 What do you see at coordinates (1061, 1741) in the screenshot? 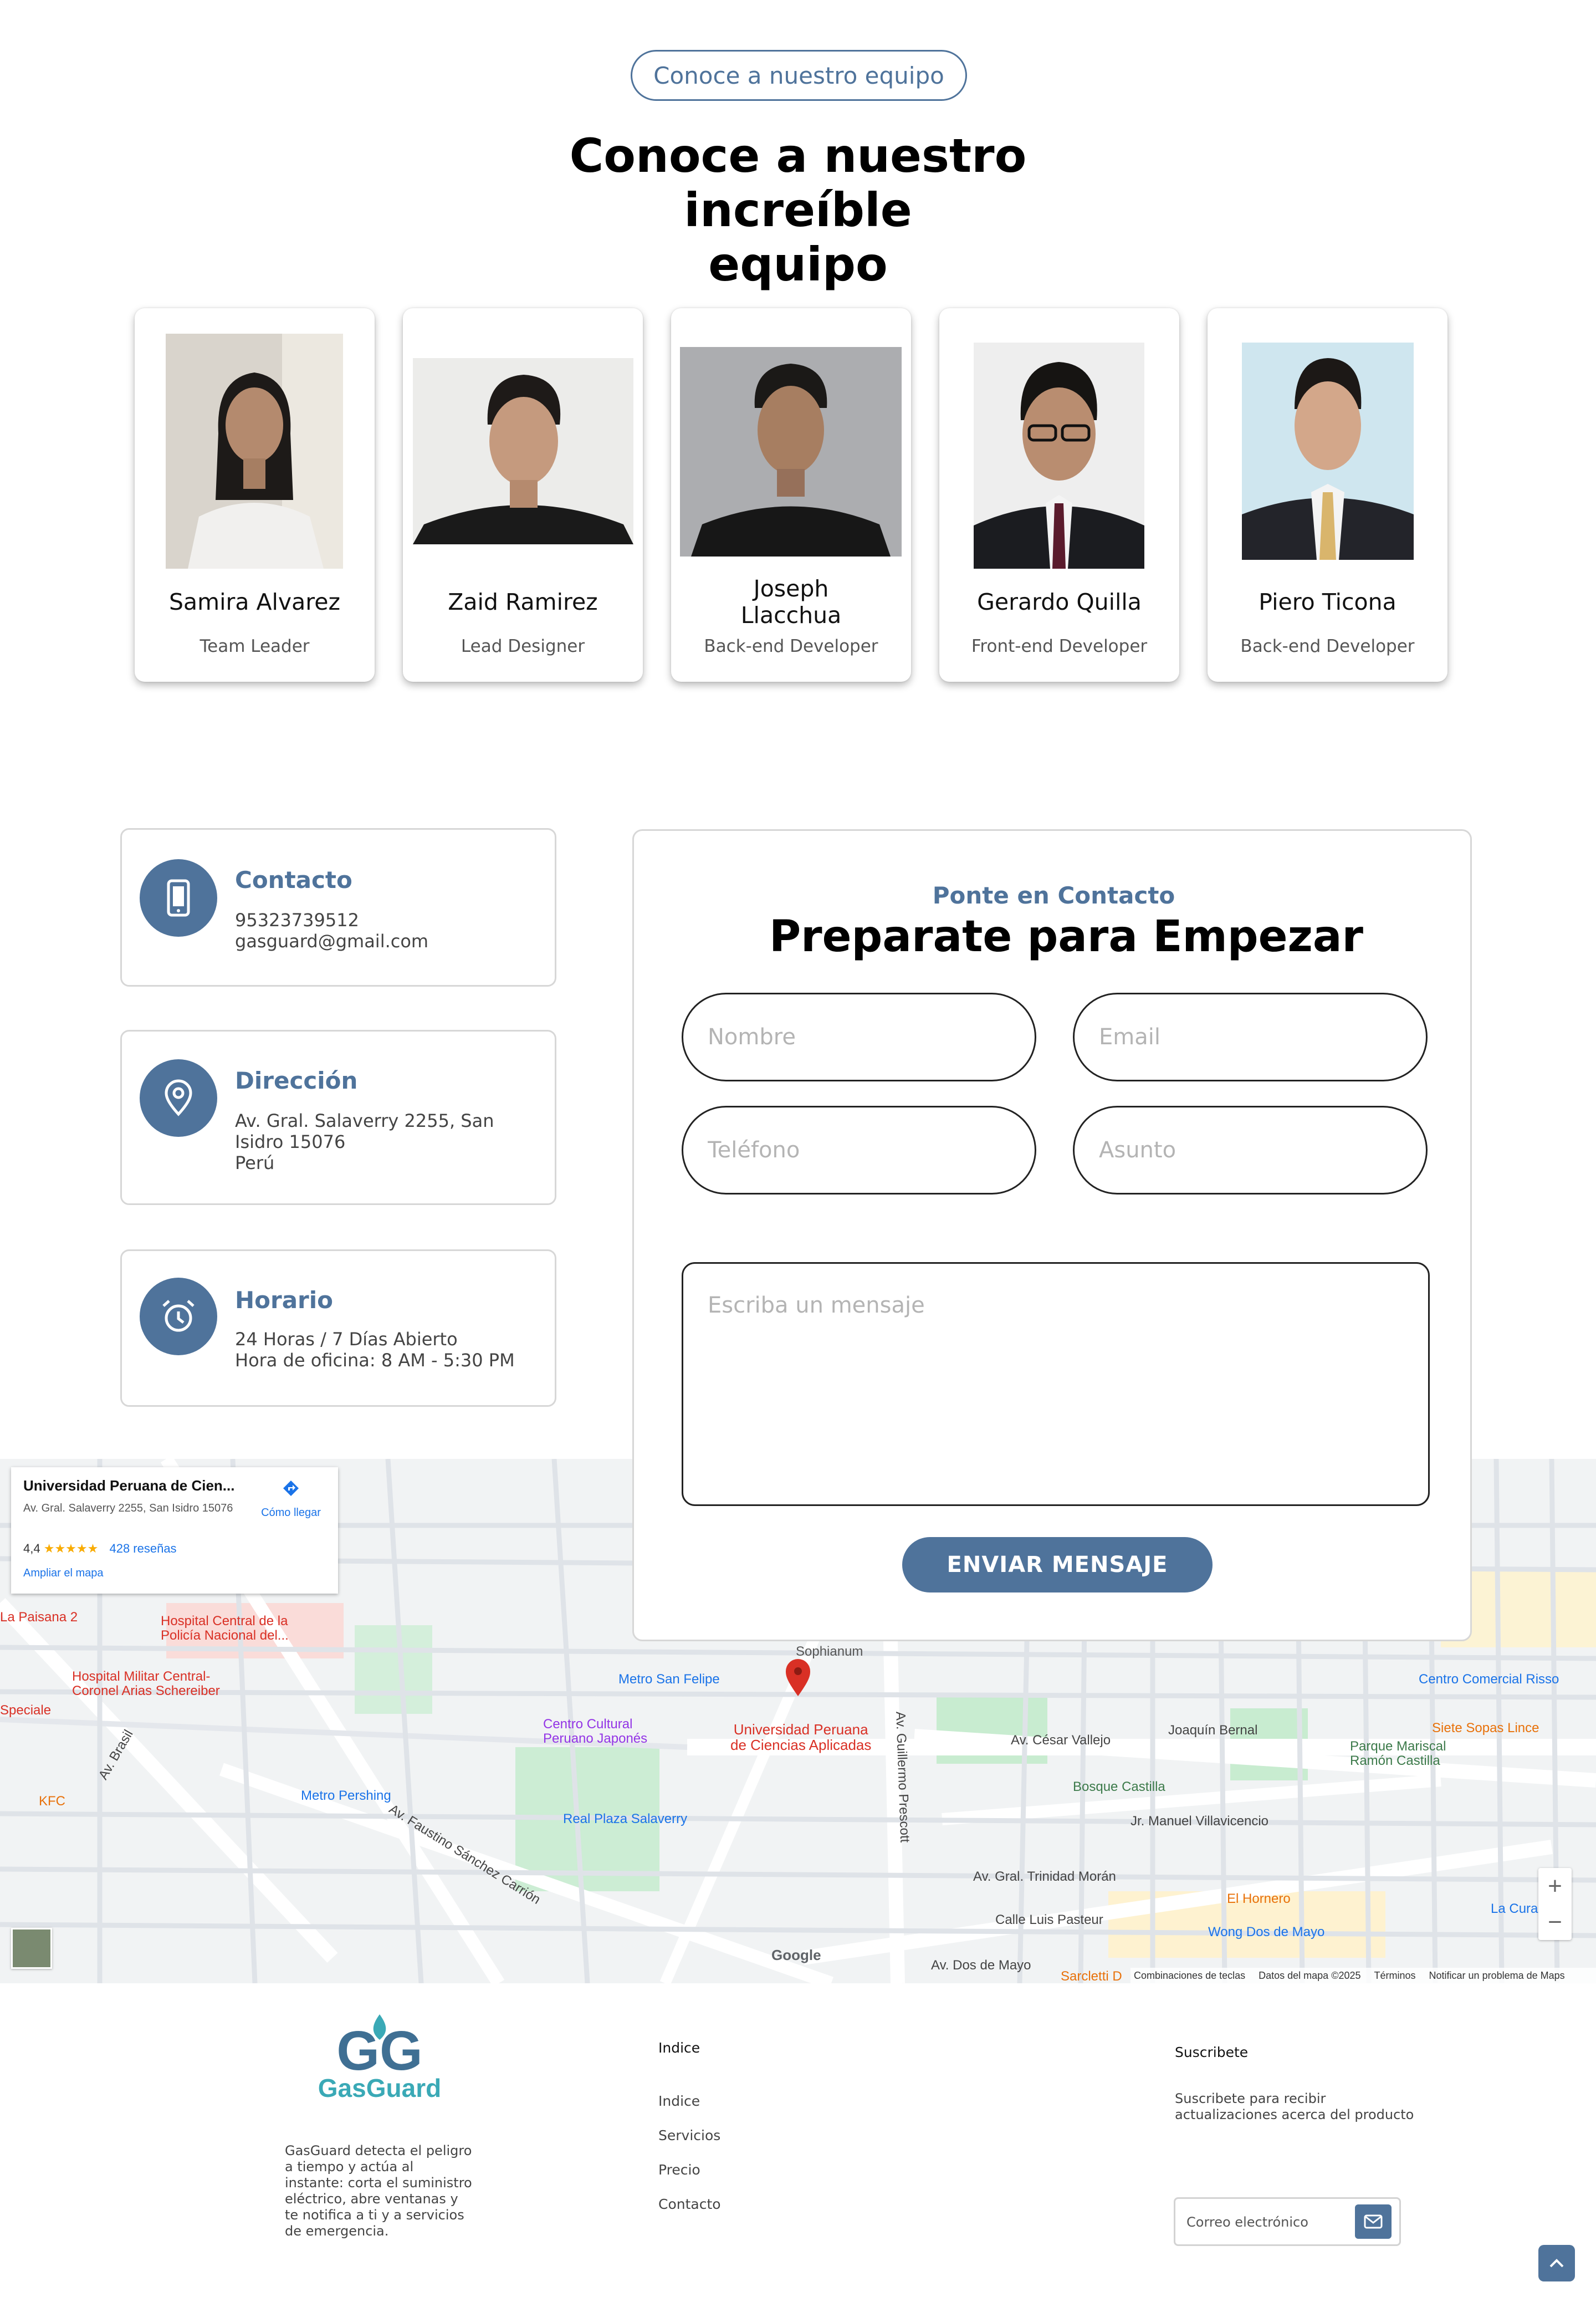
I see `street-av-cesar-vallejo: Av. César Vallejo` at bounding box center [1061, 1741].